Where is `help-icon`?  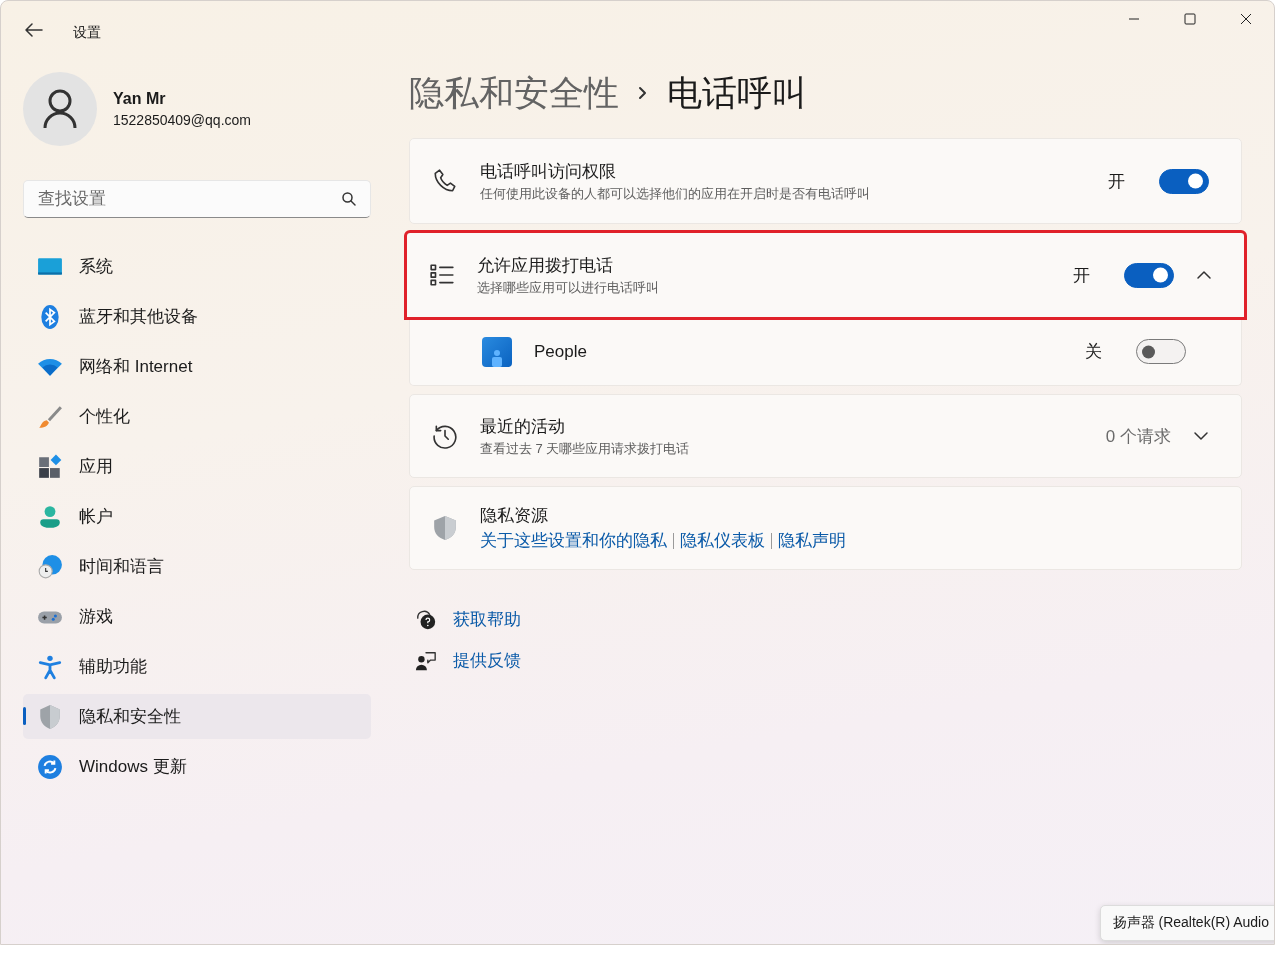 help-icon is located at coordinates (426, 619).